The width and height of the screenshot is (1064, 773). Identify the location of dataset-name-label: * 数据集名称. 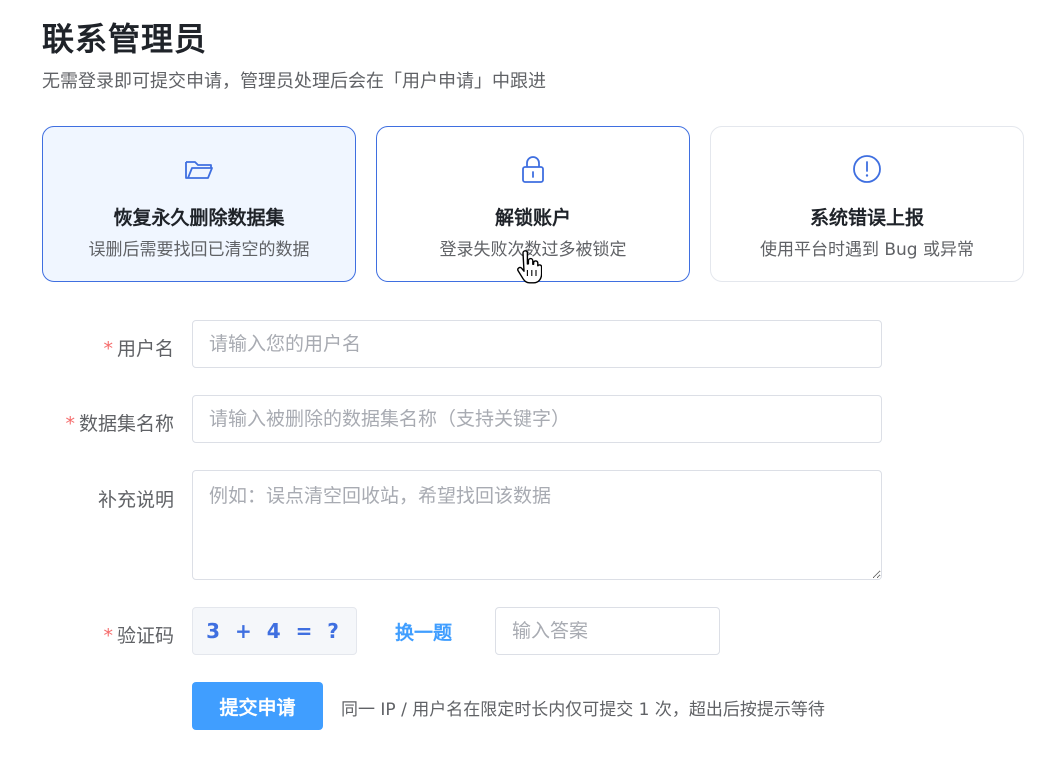
(119, 422).